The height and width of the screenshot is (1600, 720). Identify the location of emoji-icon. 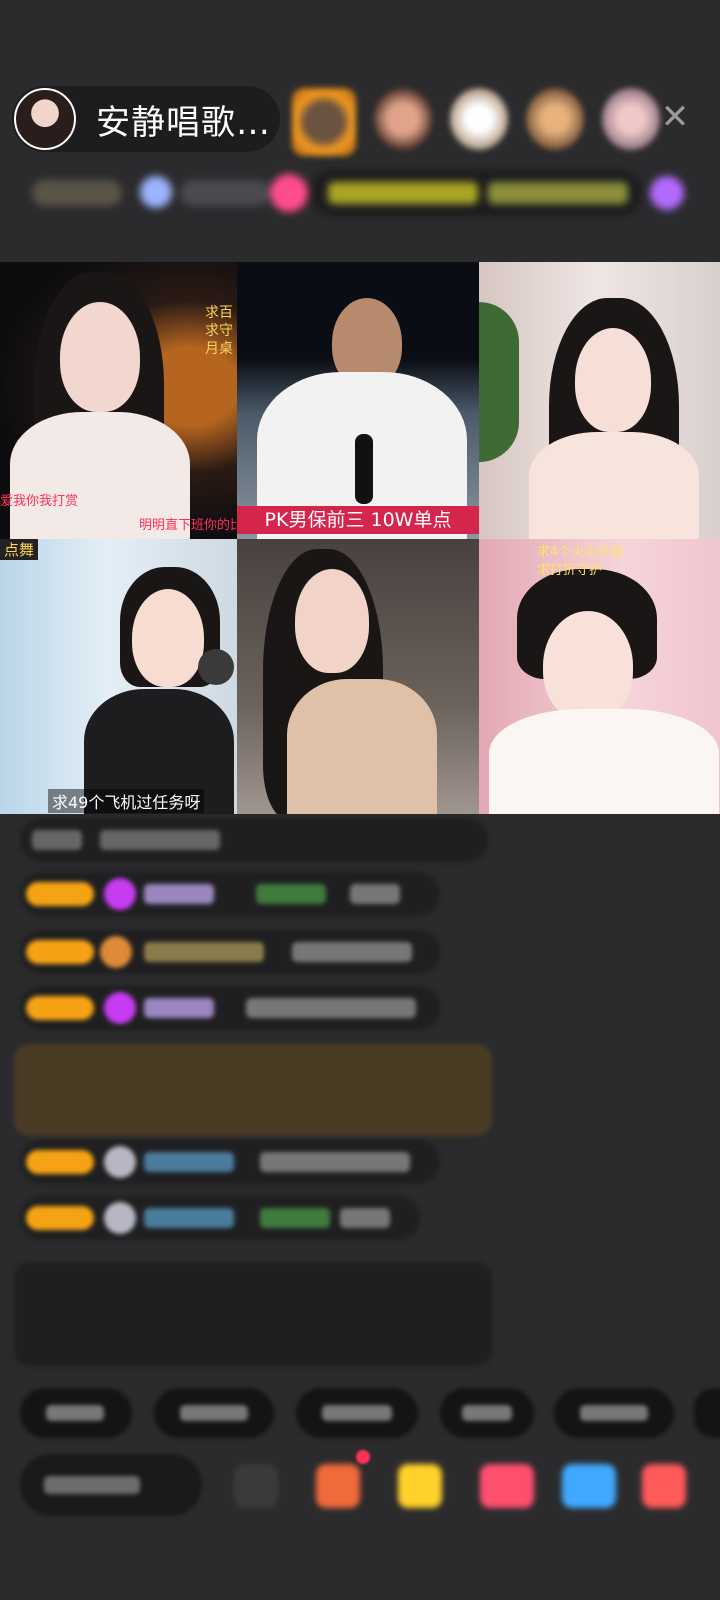
(256, 1486).